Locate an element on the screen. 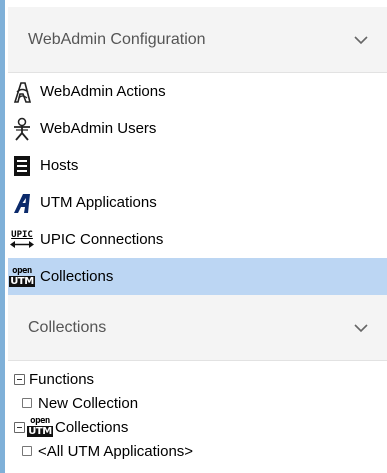 Image resolution: width=387 pixels, height=473 pixels. tree-leaf-new-collection: New Collection is located at coordinates (197, 403).